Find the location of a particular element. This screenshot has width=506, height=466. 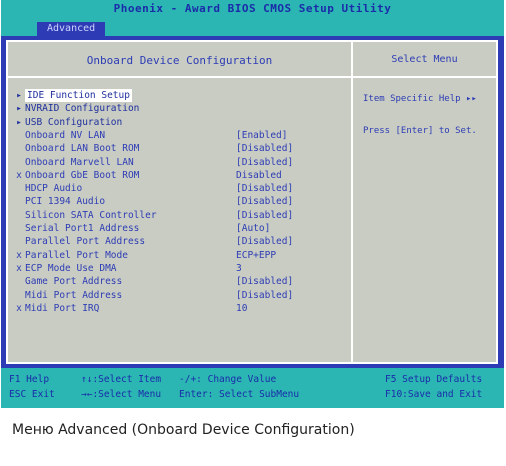

setting-value: Disabled is located at coordinates (259, 175).